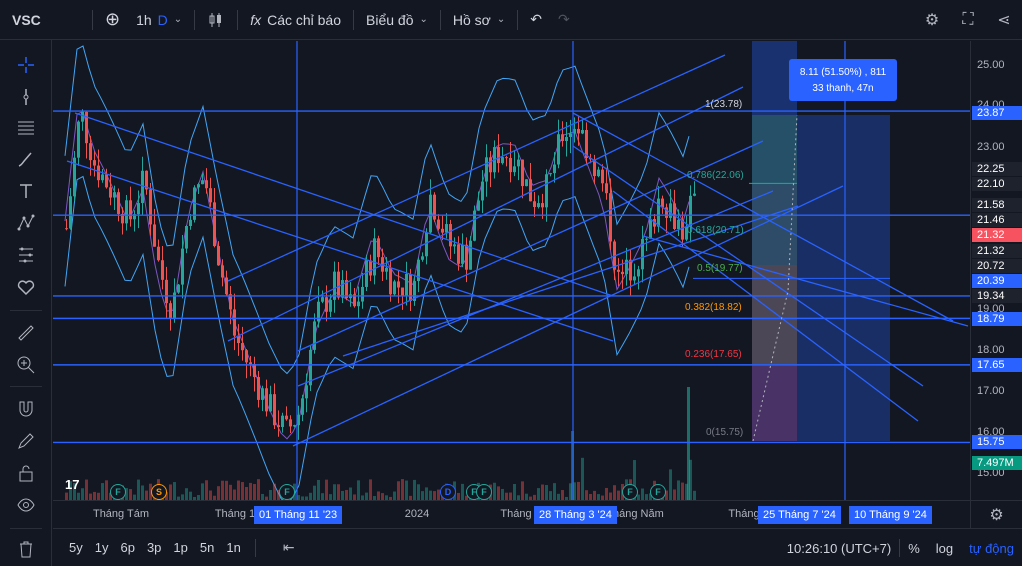 The image size is (1022, 566). I want to click on fib-label-0236: 0.236(17.65), so click(713, 354).